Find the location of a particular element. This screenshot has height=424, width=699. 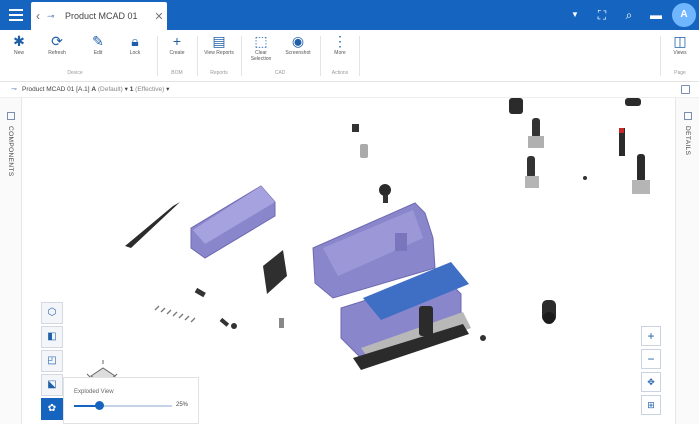

blade-part is located at coordinates (152, 225).